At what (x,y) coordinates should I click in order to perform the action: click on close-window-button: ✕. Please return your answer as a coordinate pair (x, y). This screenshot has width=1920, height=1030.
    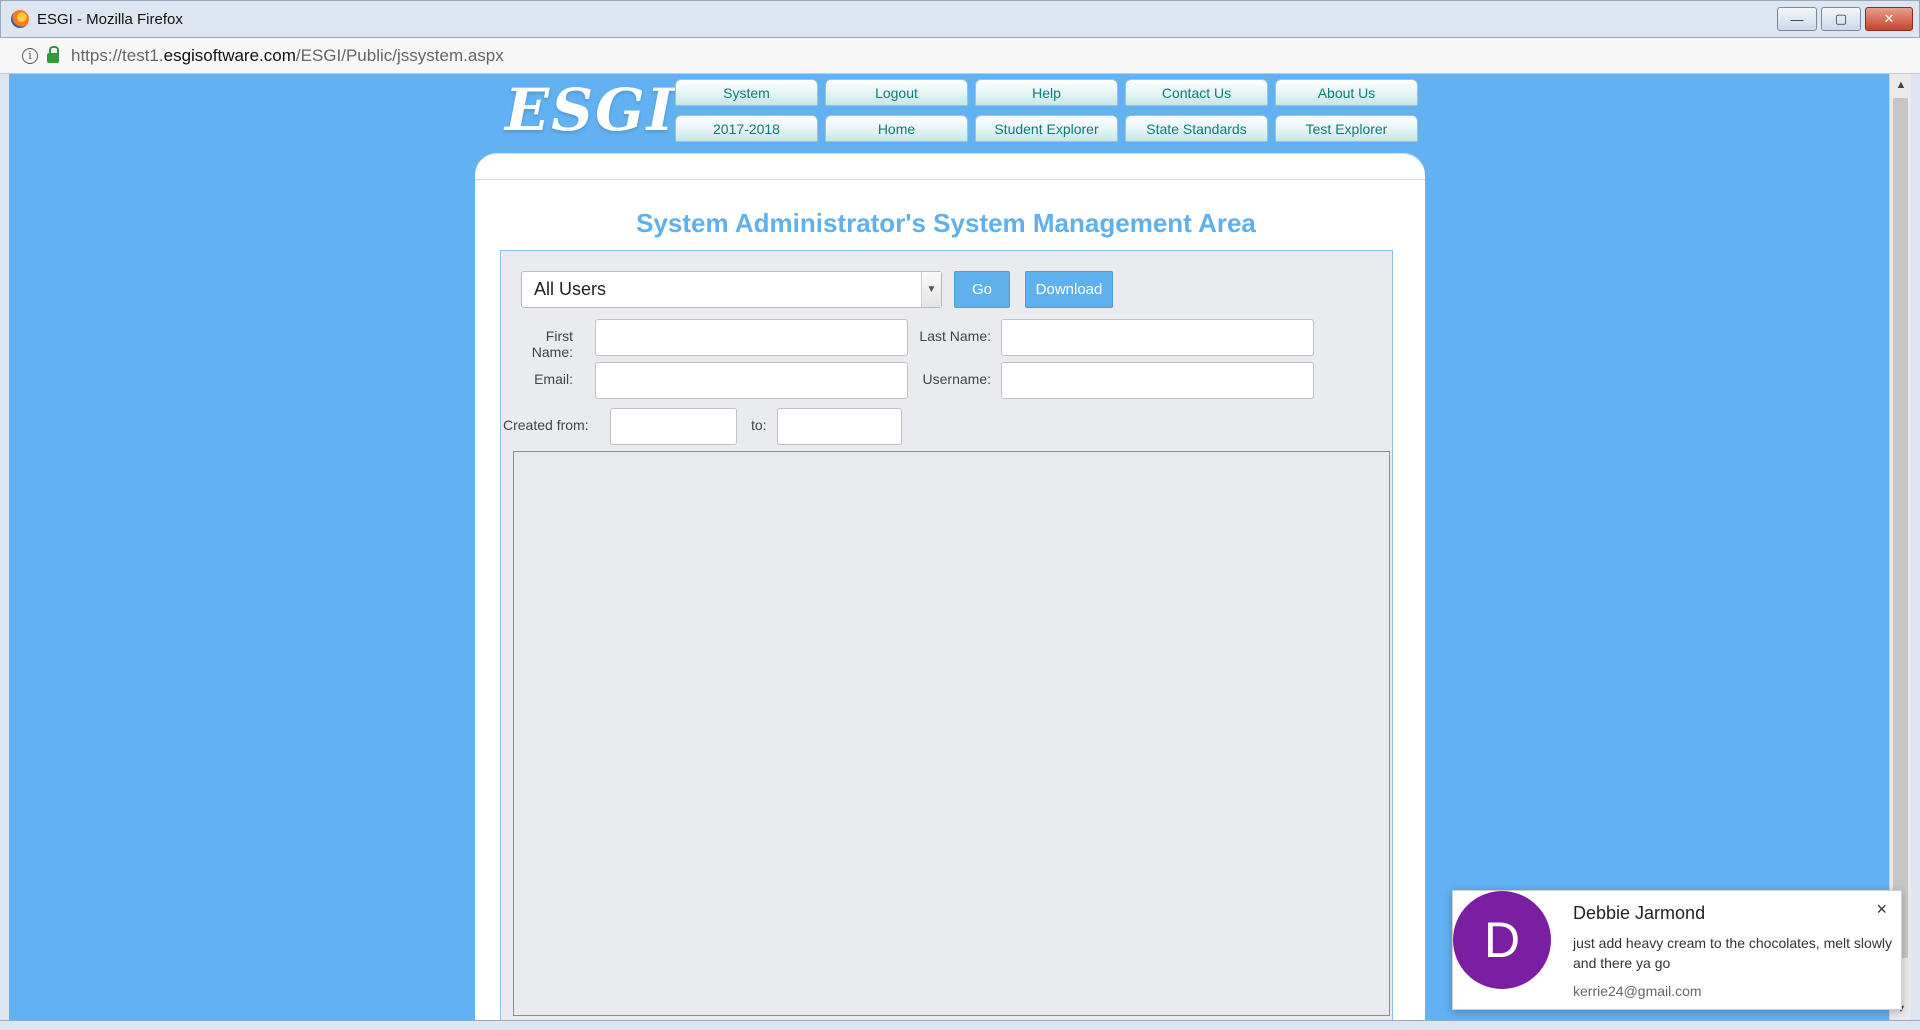
    Looking at the image, I should click on (1889, 19).